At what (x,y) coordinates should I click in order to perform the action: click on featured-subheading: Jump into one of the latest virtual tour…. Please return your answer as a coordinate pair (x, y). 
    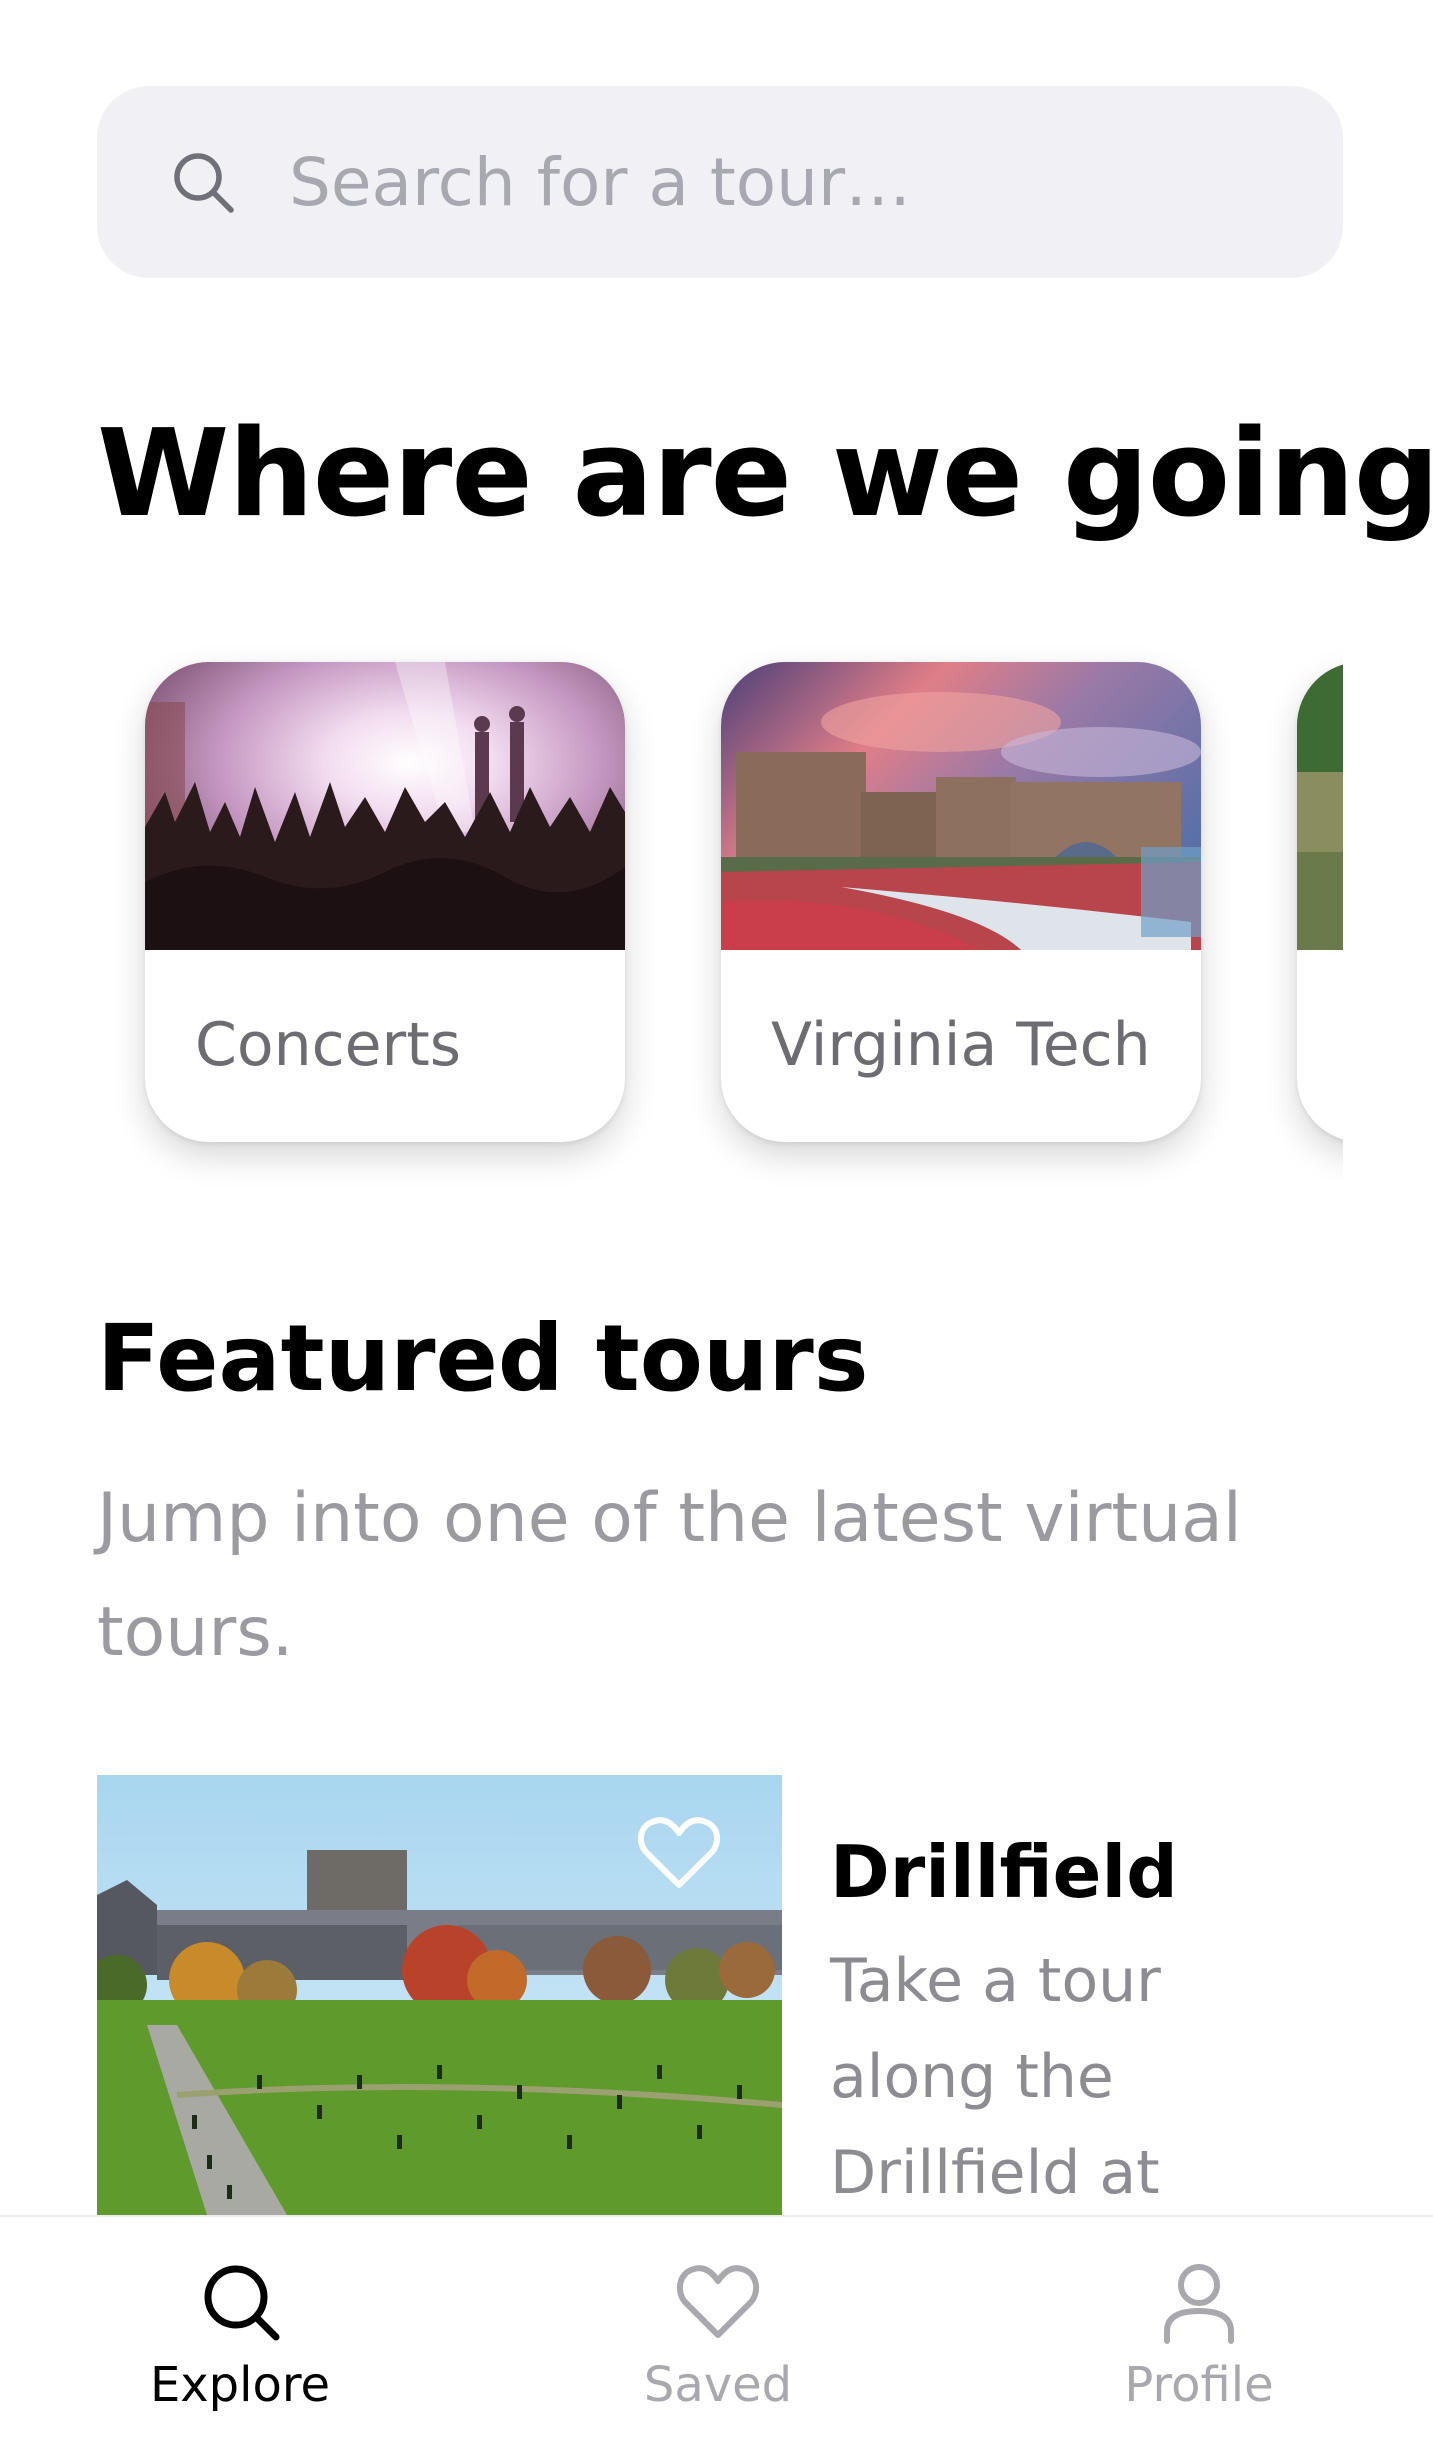
    Looking at the image, I should click on (669, 1575).